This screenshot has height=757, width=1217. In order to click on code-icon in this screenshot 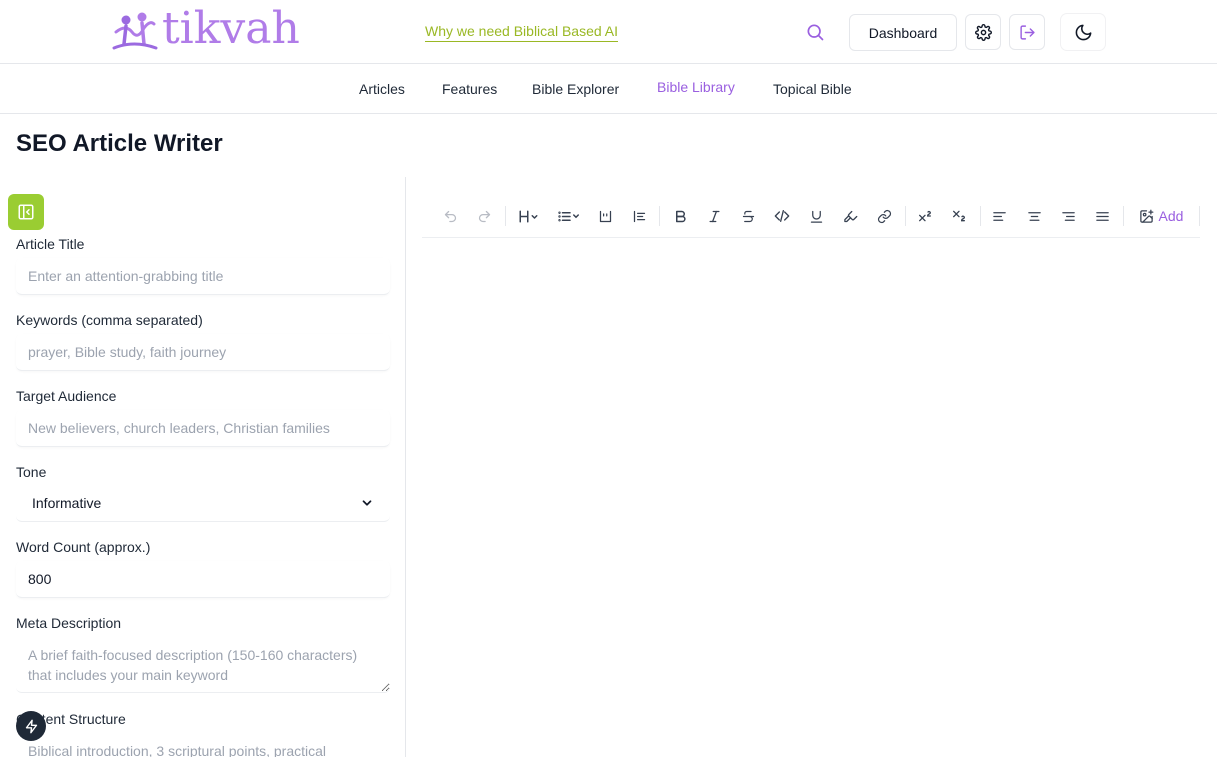, I will do `click(782, 216)`.